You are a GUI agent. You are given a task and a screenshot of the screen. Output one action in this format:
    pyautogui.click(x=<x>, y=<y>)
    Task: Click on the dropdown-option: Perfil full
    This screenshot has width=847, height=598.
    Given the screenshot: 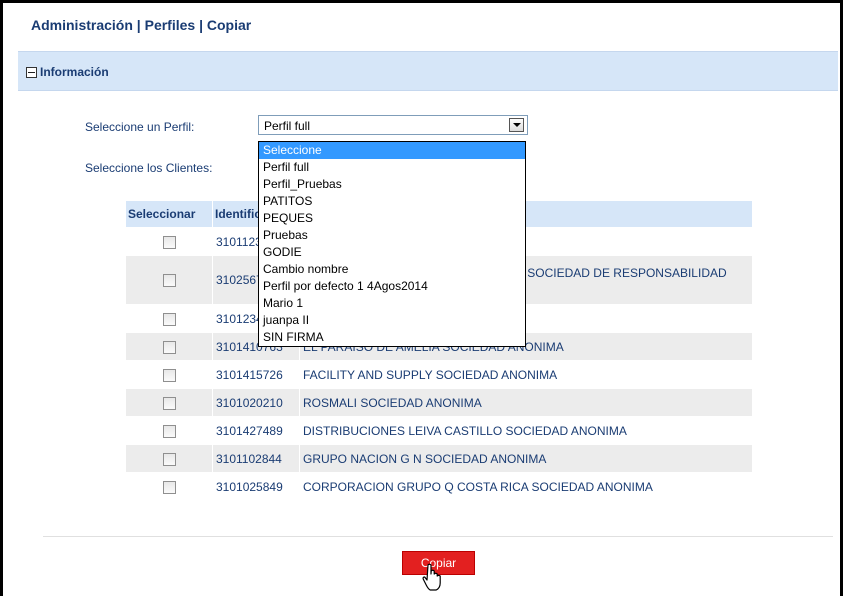 What is the action you would take?
    pyautogui.click(x=392, y=167)
    